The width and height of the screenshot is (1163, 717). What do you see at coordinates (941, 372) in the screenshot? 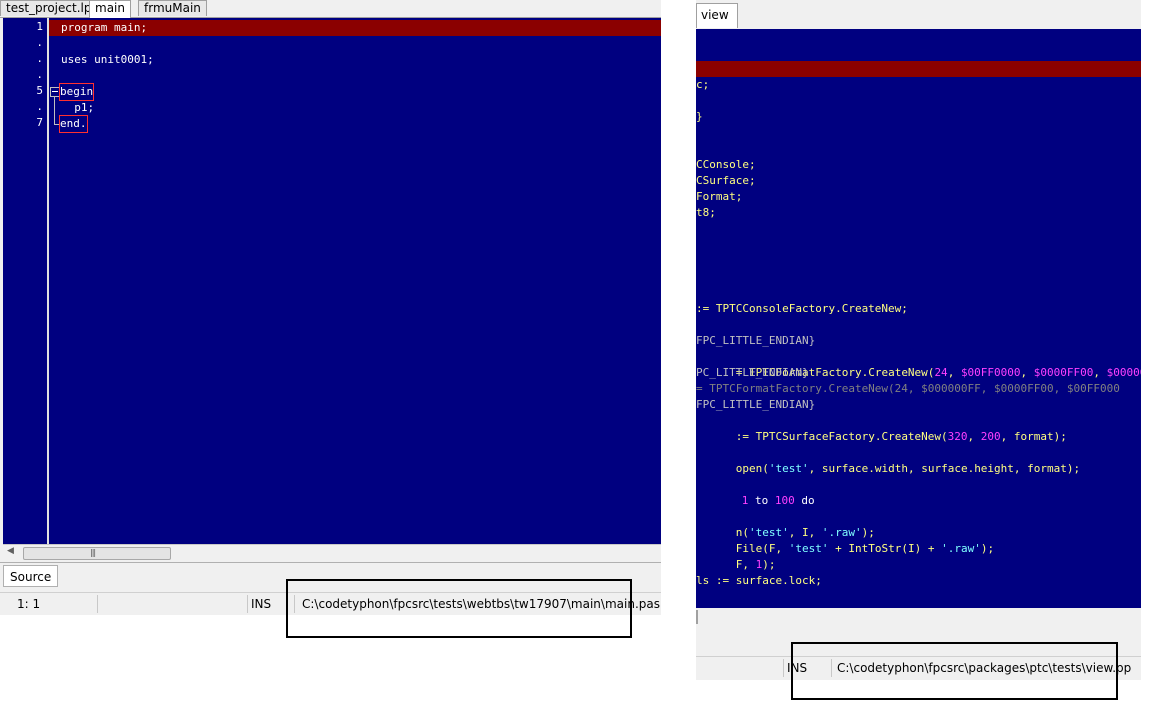
I see `code-token: 24` at bounding box center [941, 372].